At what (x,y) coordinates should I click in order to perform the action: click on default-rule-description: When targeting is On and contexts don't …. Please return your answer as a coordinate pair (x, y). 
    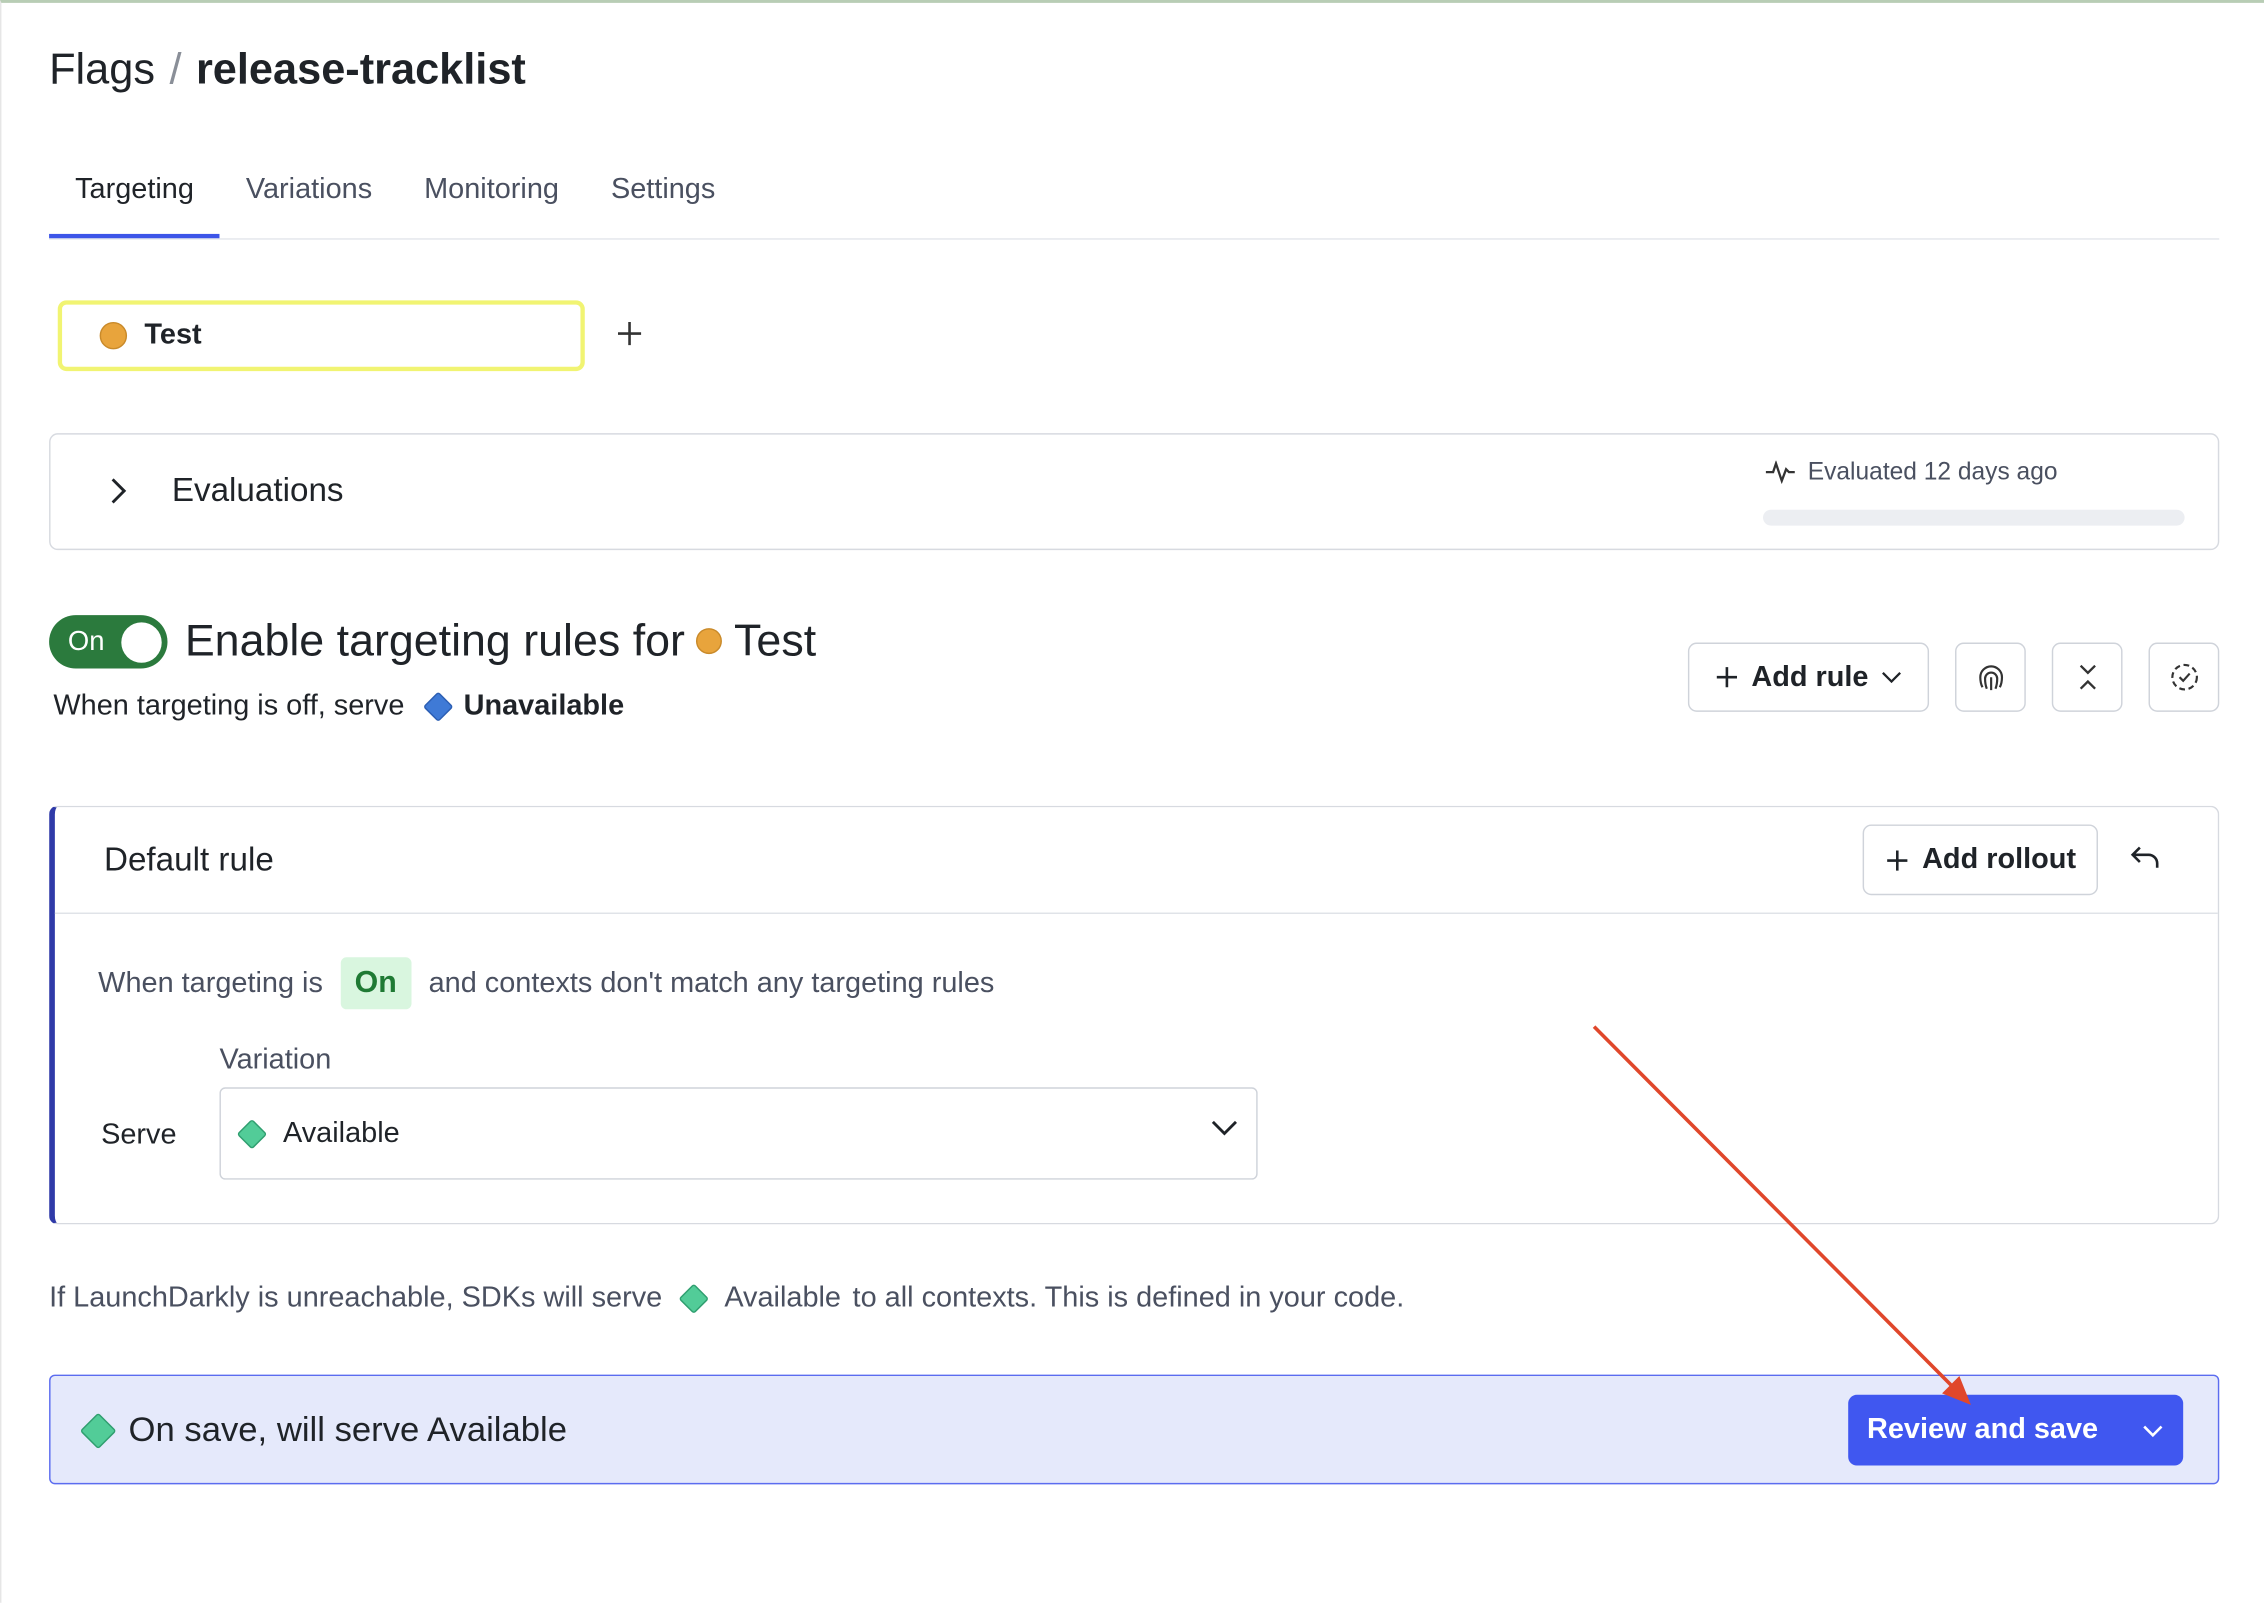
    Looking at the image, I should click on (546, 983).